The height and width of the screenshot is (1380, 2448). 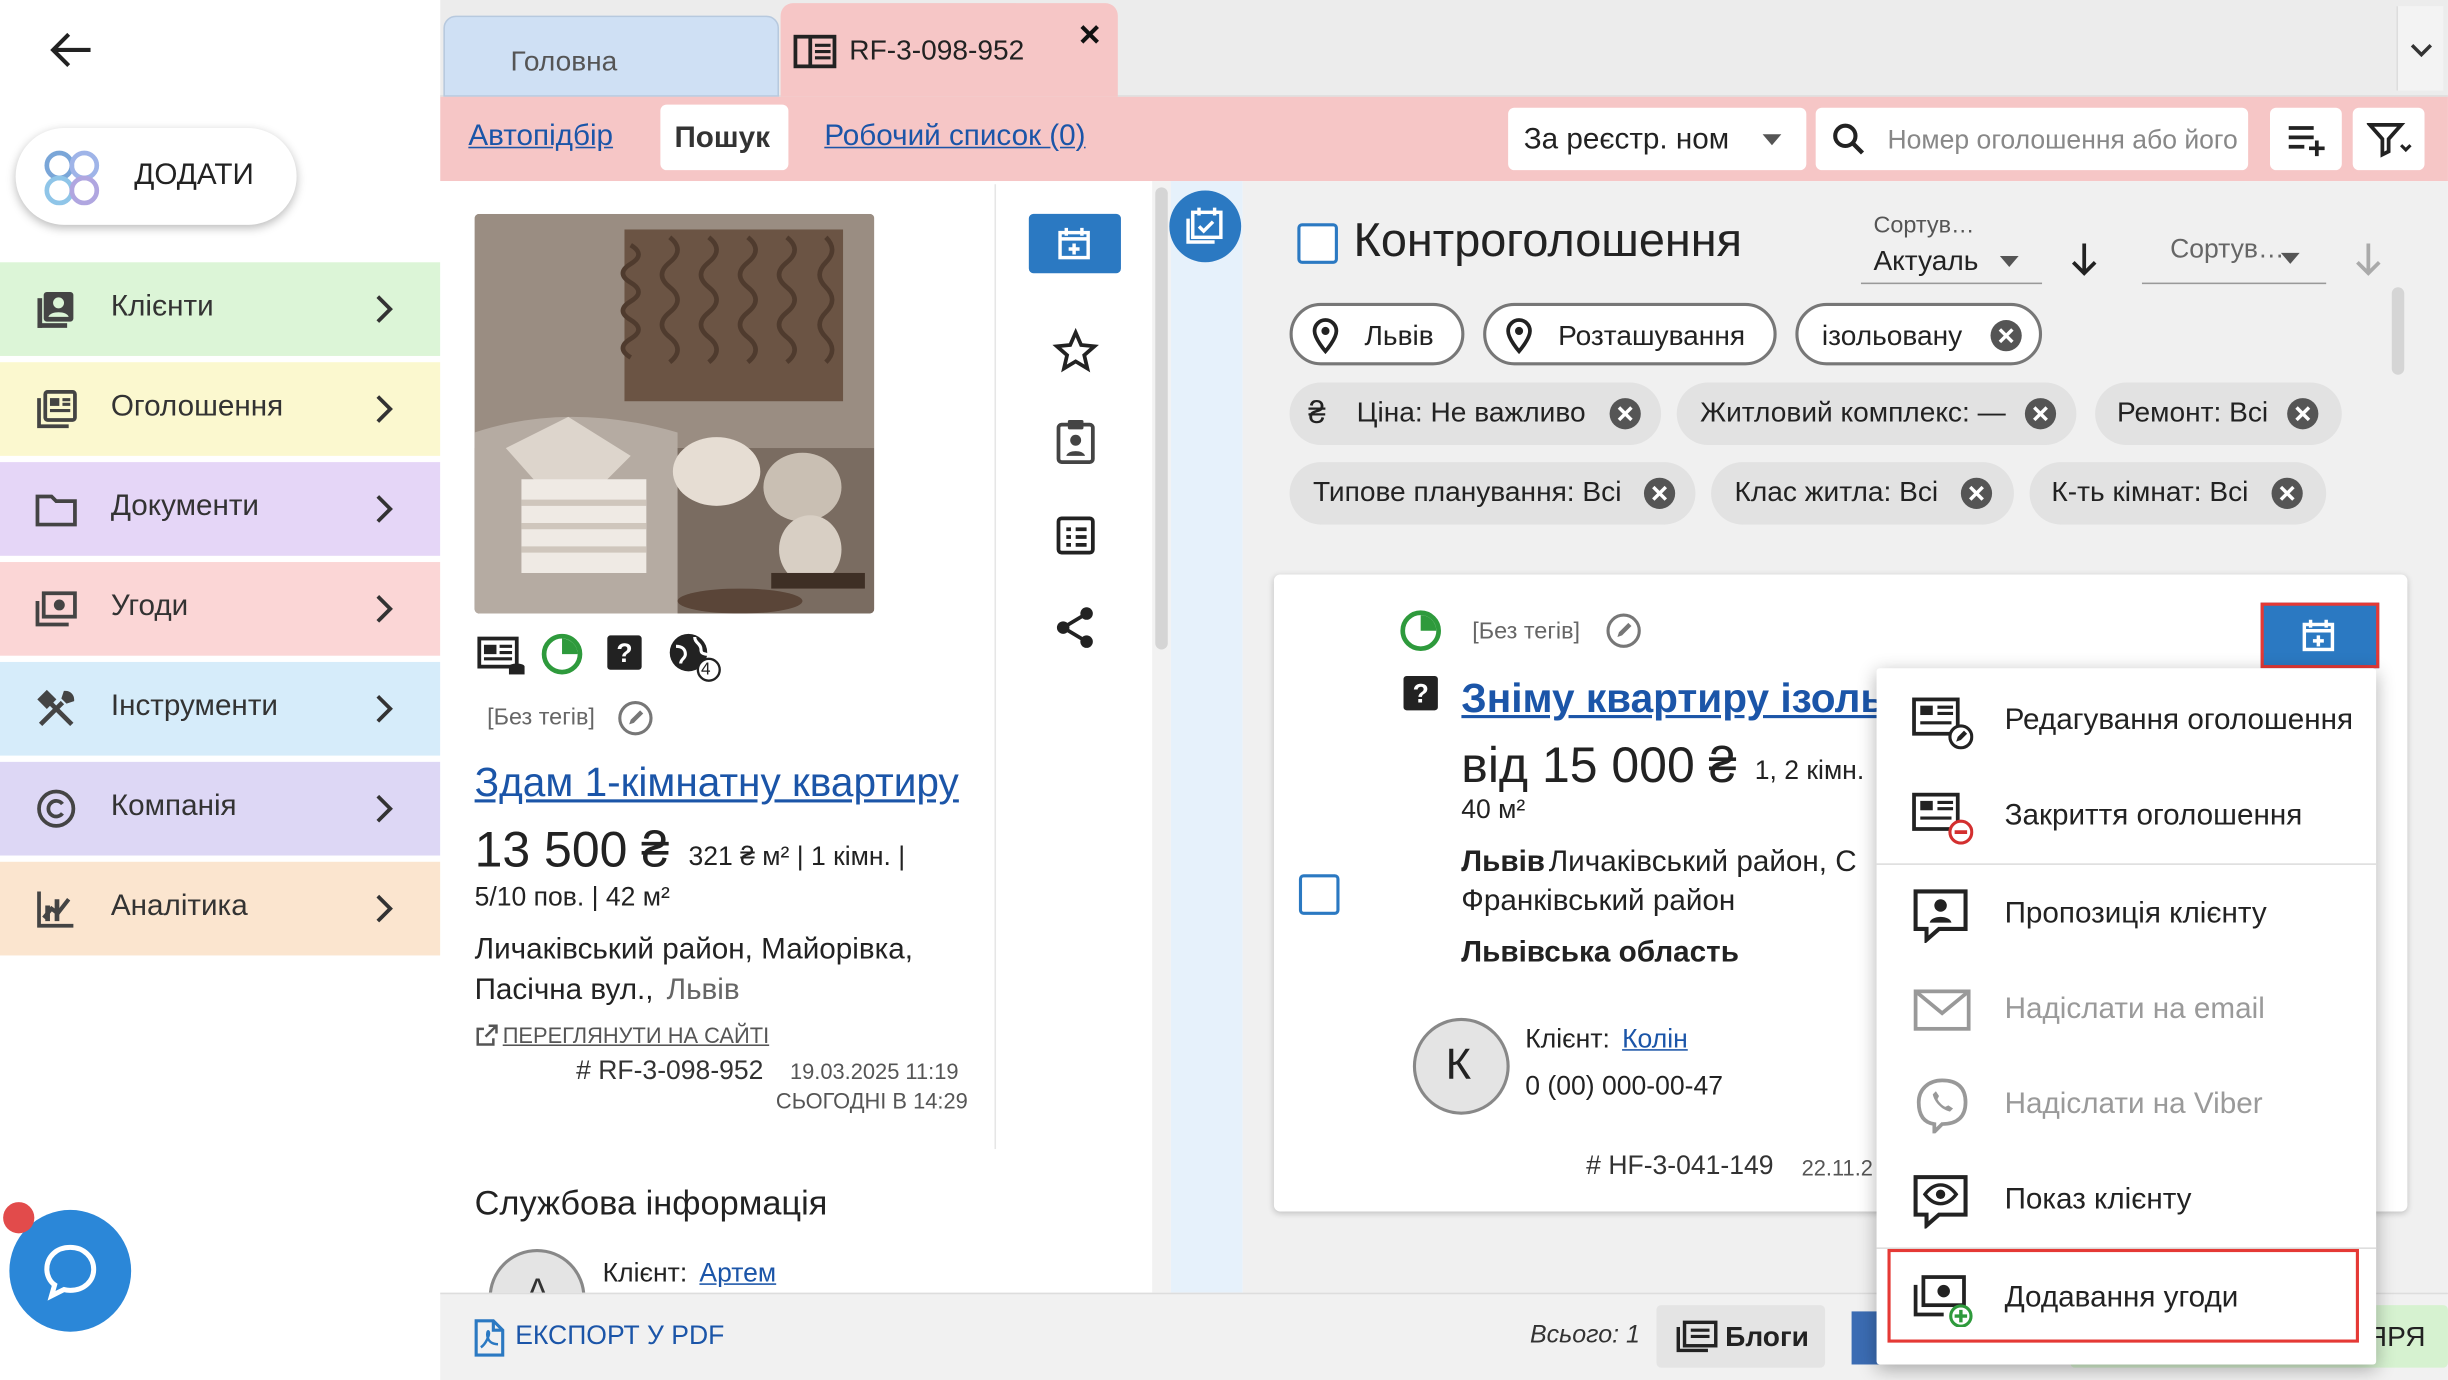 I want to click on add-filter-button, so click(x=2305, y=139).